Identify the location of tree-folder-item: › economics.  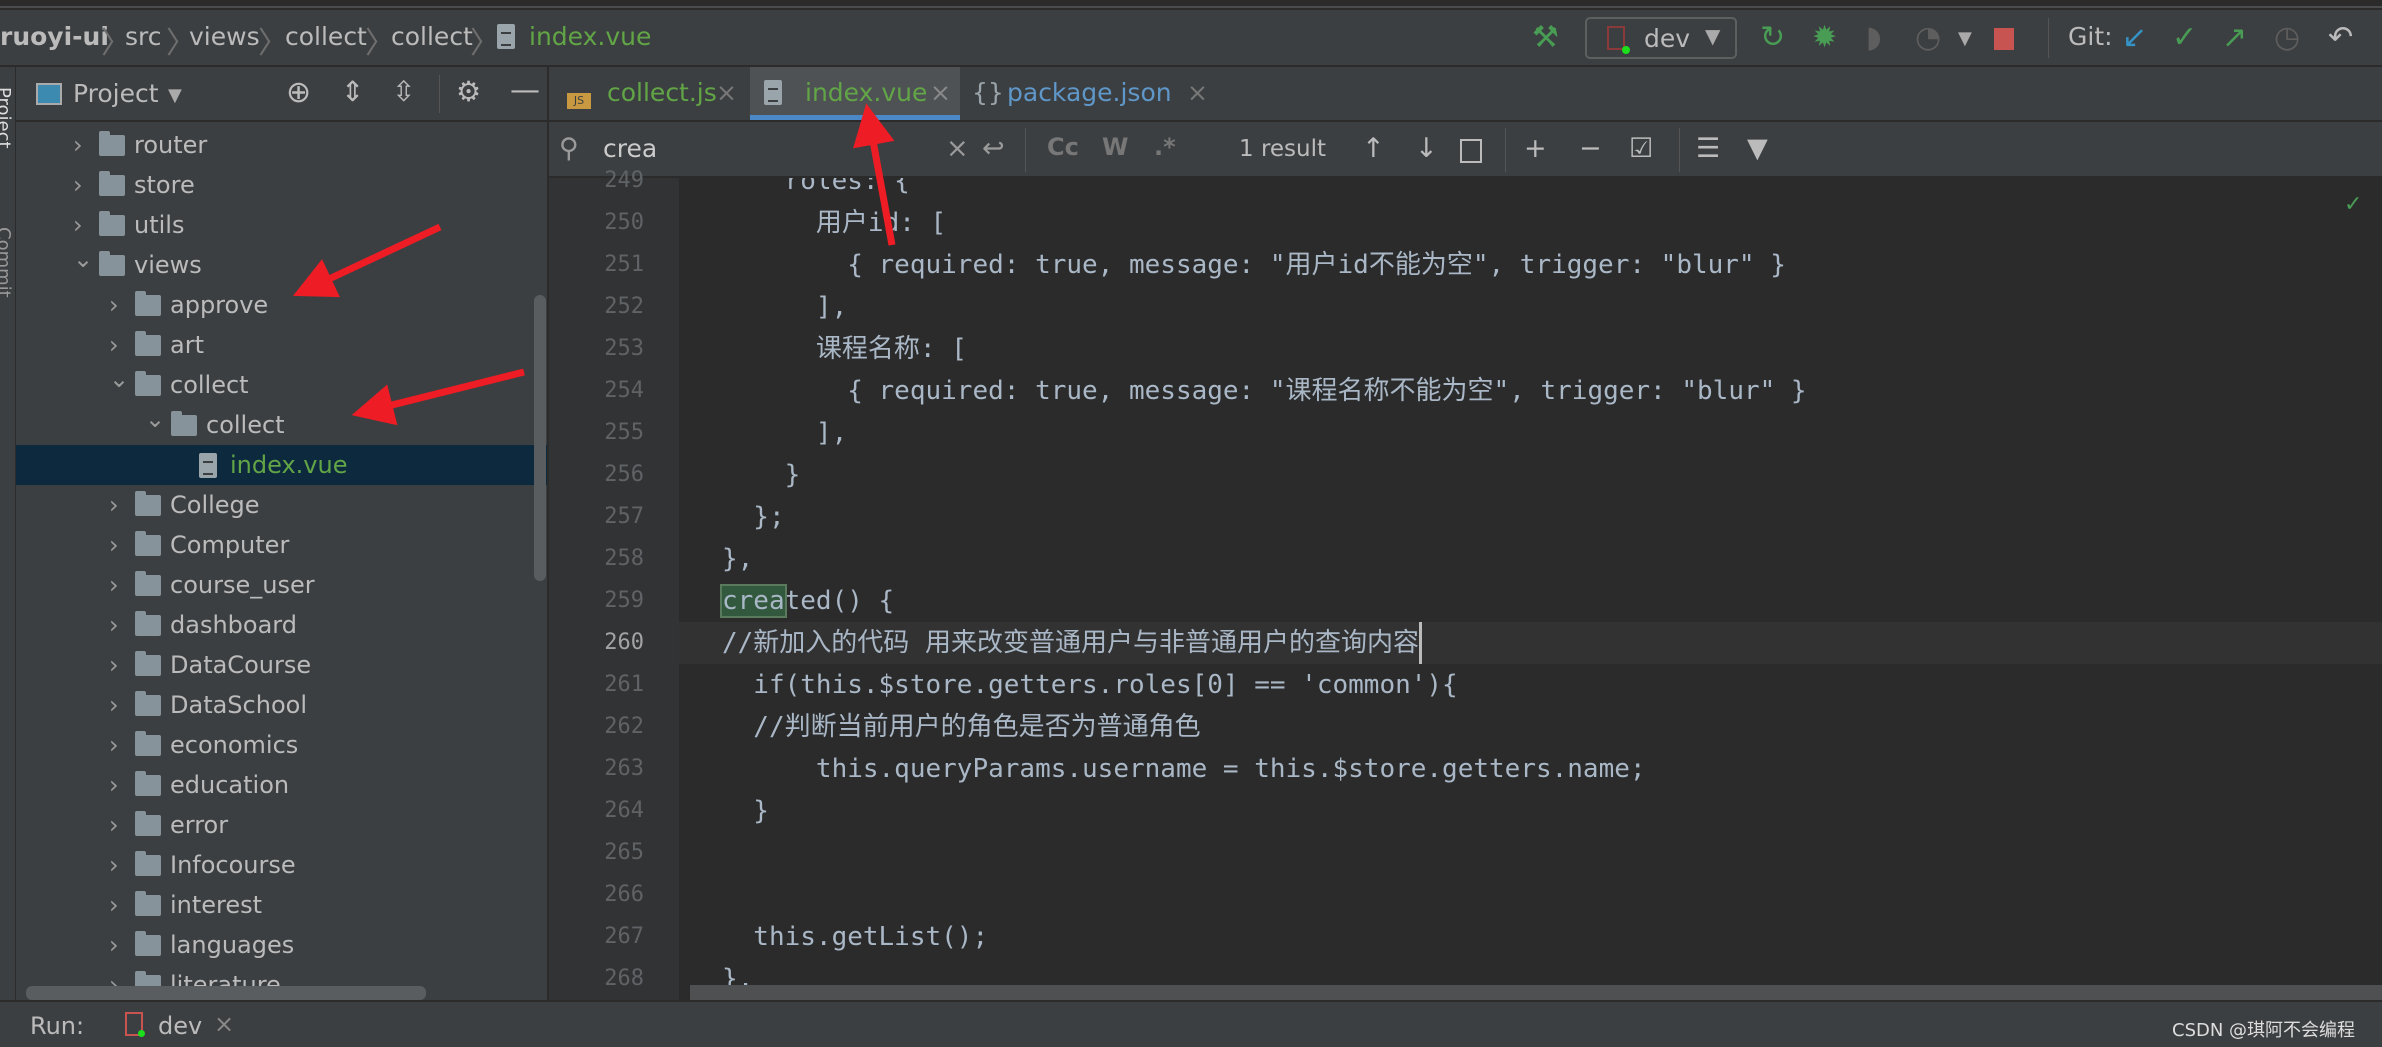
(281, 745).